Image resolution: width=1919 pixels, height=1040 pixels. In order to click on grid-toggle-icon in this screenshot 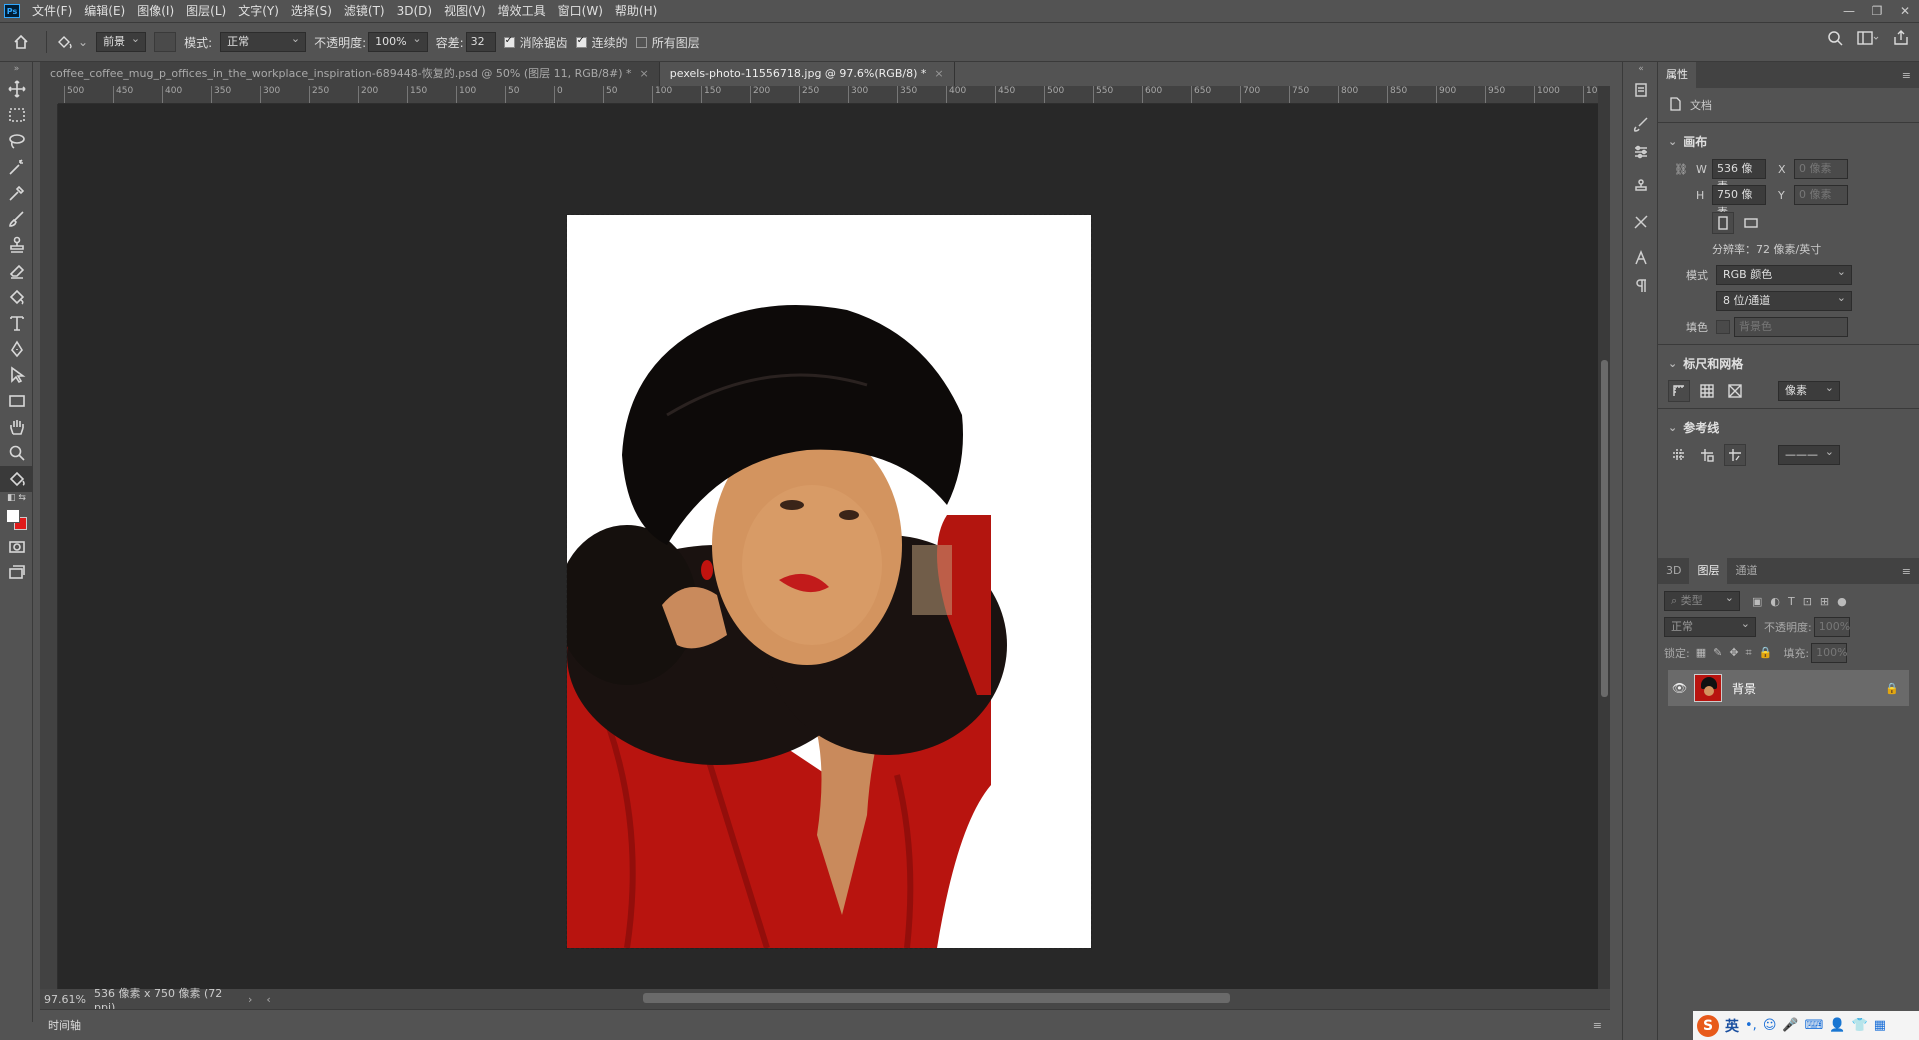, I will do `click(1707, 391)`.